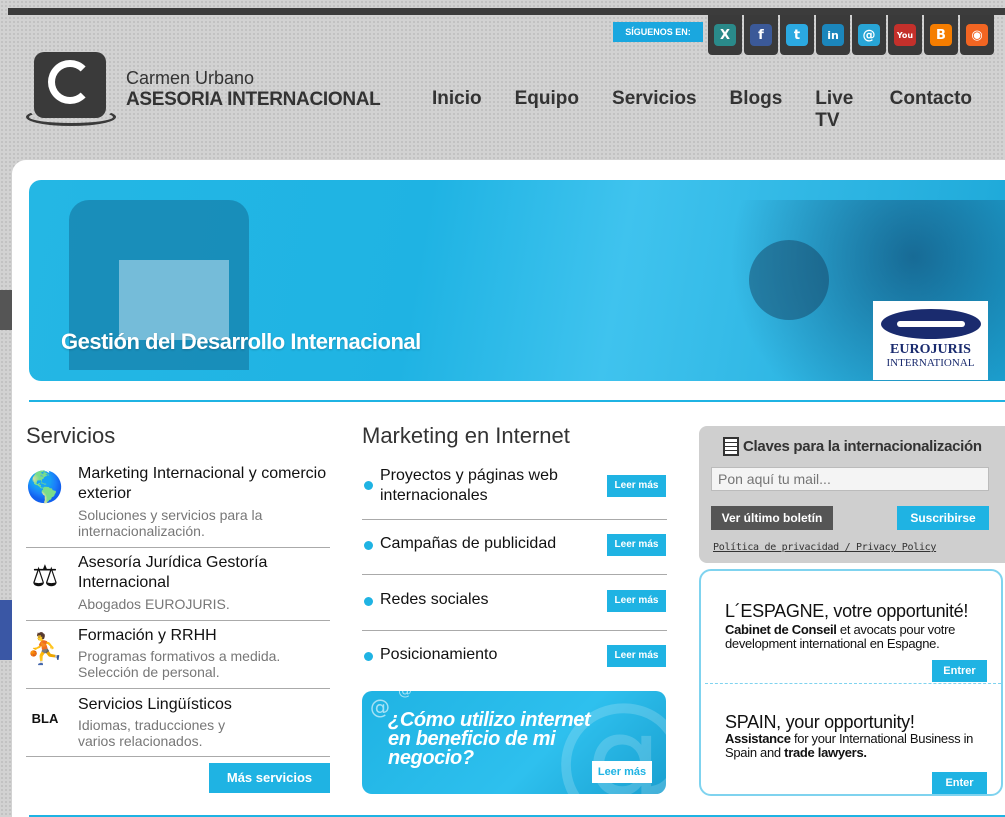  I want to click on service-title: Servicios Lingüísticos, so click(155, 704).